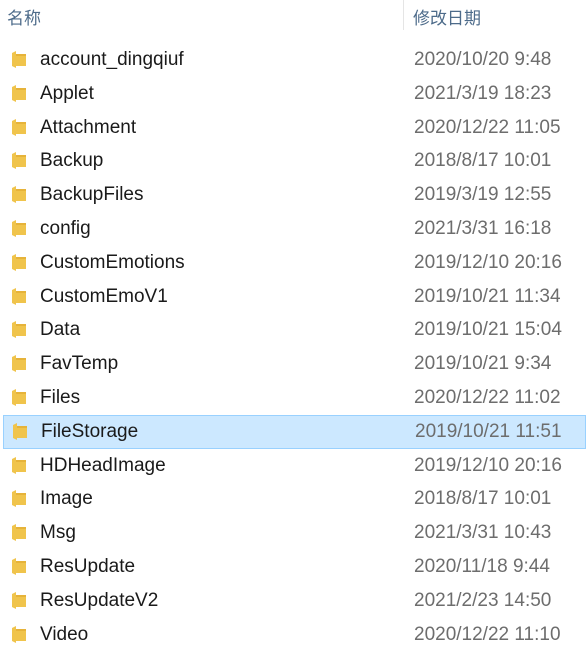 This screenshot has height=661, width=586. Describe the element at coordinates (60, 397) in the screenshot. I see `file-name: Files` at that location.